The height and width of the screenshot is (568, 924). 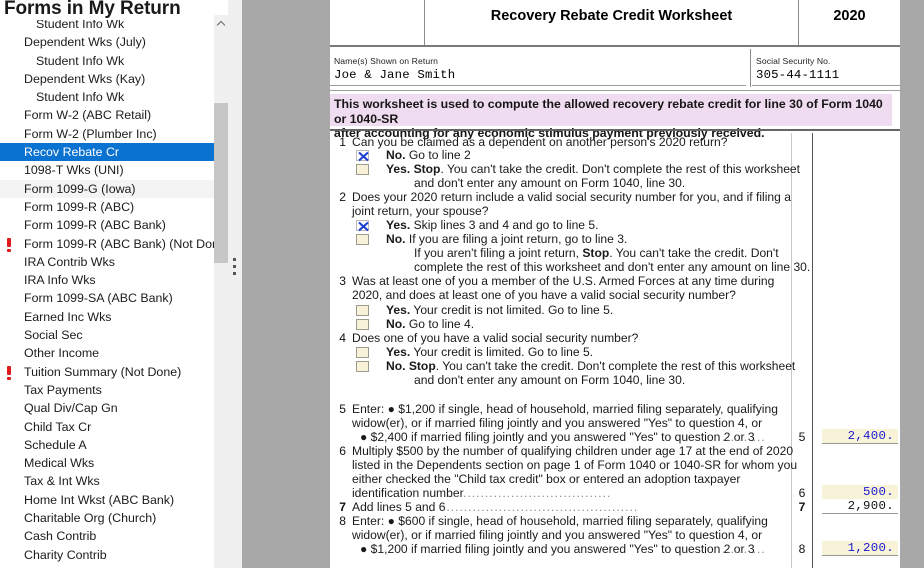 What do you see at coordinates (107, 536) in the screenshot?
I see `sidebar-item: Cash Contrib` at bounding box center [107, 536].